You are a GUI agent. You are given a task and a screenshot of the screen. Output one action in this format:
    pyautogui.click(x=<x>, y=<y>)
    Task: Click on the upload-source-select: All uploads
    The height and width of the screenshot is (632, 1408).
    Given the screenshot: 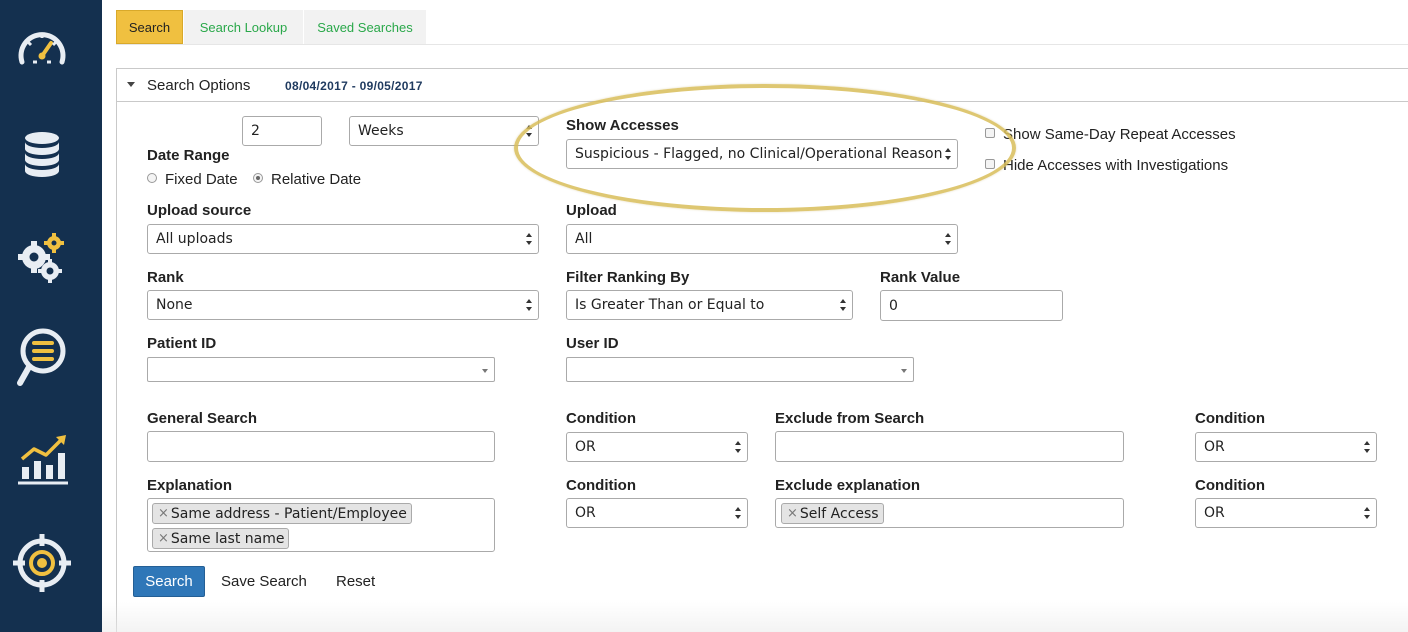 What is the action you would take?
    pyautogui.click(x=343, y=239)
    